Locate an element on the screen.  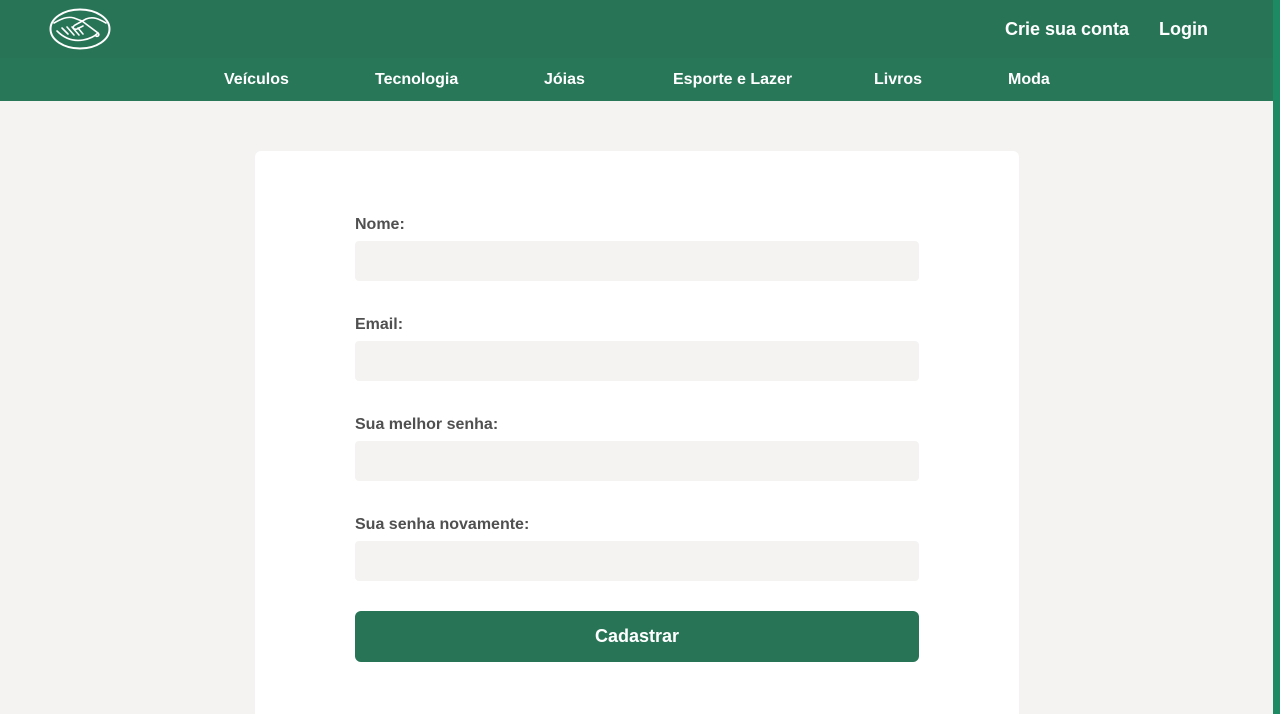
right-edge-stripe is located at coordinates (1276, 357).